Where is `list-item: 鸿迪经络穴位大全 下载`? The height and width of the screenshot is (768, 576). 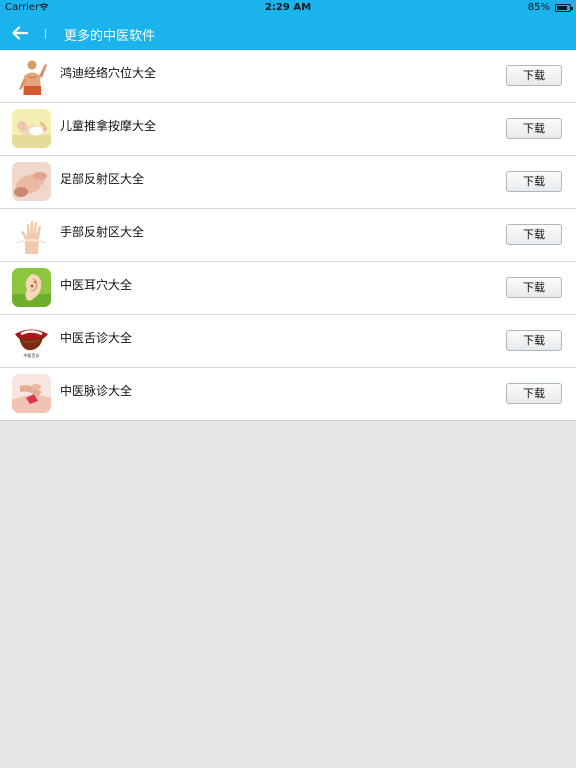
list-item: 鸿迪经络穴位大全 下载 is located at coordinates (288, 76).